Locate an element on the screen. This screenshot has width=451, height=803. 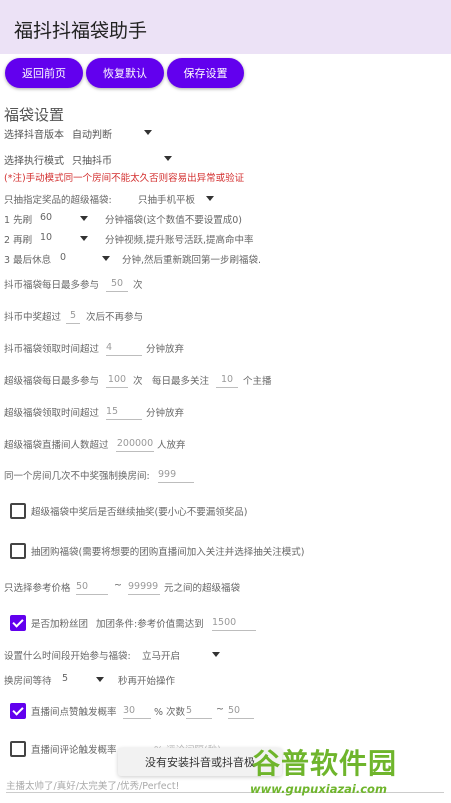
price-max-input: 99999 is located at coordinates (144, 587).